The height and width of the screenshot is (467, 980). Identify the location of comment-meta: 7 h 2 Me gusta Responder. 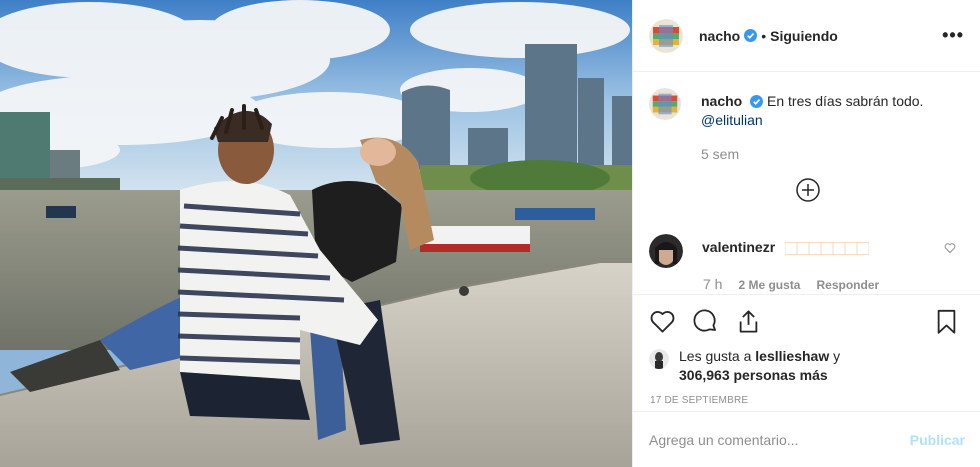
(791, 284).